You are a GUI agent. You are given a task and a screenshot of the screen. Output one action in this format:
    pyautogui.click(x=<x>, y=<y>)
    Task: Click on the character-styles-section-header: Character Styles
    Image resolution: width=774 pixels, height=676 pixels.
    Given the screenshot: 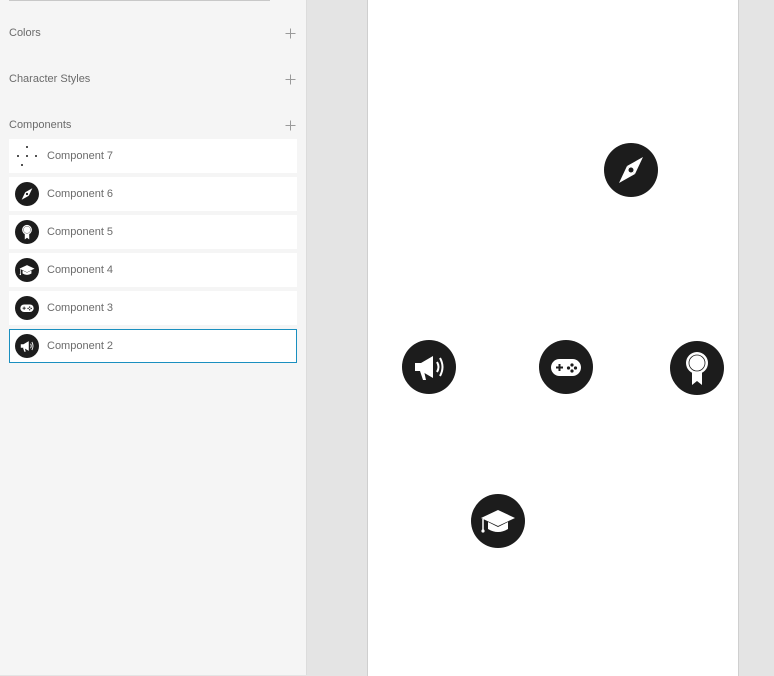 What is the action you would take?
    pyautogui.click(x=153, y=79)
    